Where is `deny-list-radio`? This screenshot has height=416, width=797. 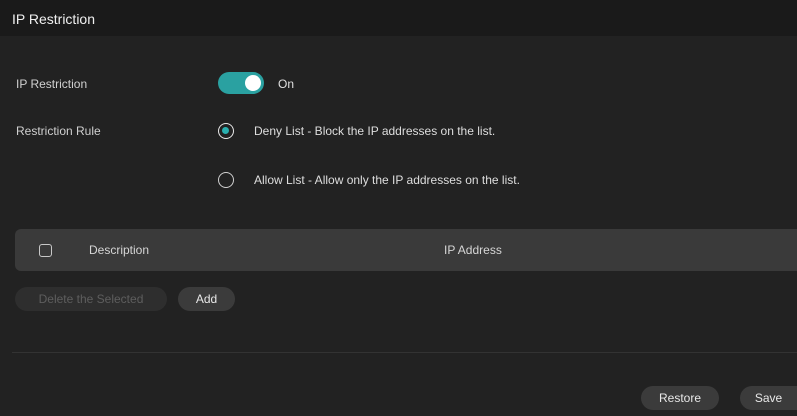 deny-list-radio is located at coordinates (226, 131).